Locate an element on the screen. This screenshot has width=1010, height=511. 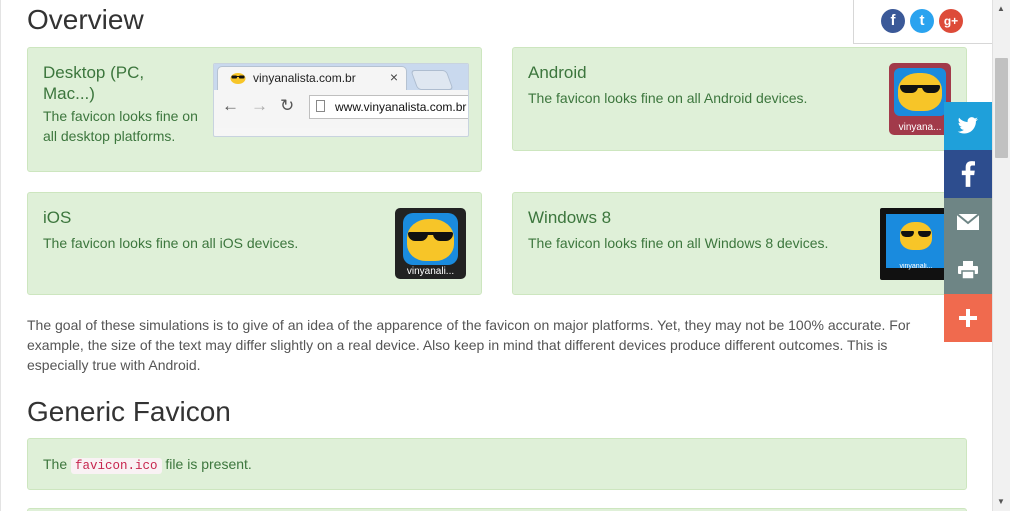
print-share-button is located at coordinates (968, 270).